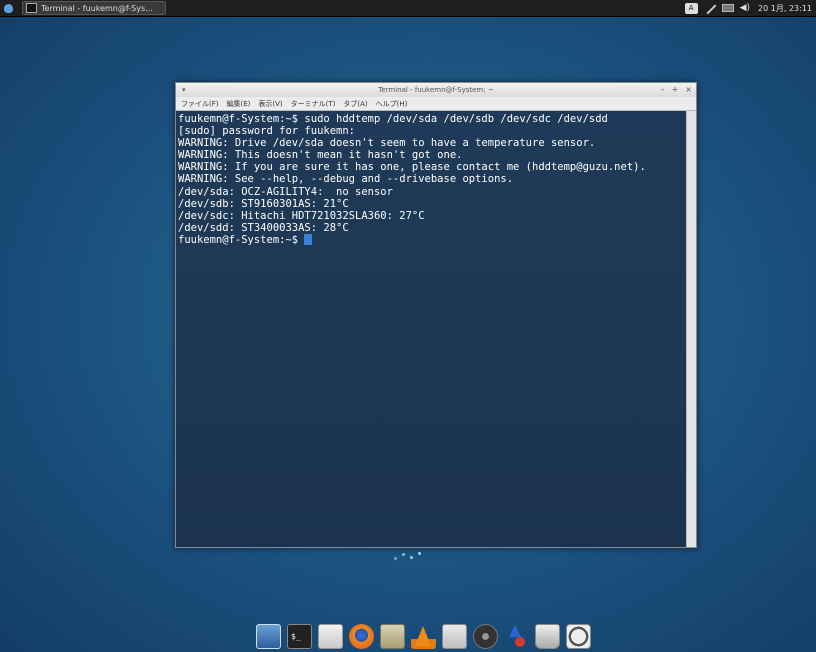 This screenshot has height=652, width=816. I want to click on window-controls: – + ×, so click(676, 90).